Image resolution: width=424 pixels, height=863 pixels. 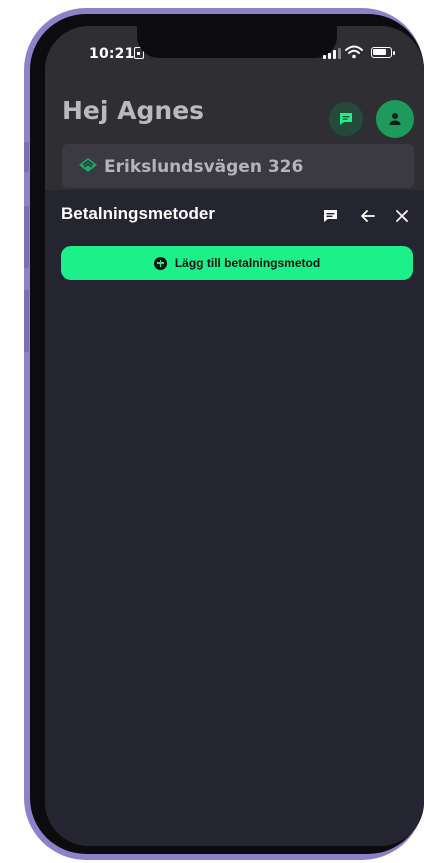 What do you see at coordinates (26, 321) in the screenshot?
I see `side-button-volume-down` at bounding box center [26, 321].